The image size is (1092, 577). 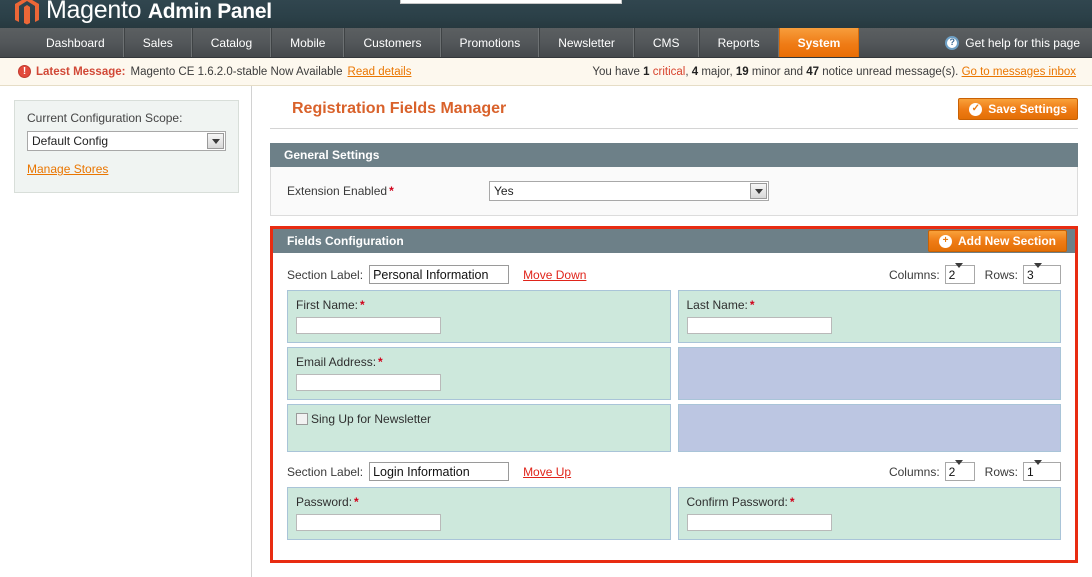 I want to click on nav-label: Promotions, so click(x=490, y=42).